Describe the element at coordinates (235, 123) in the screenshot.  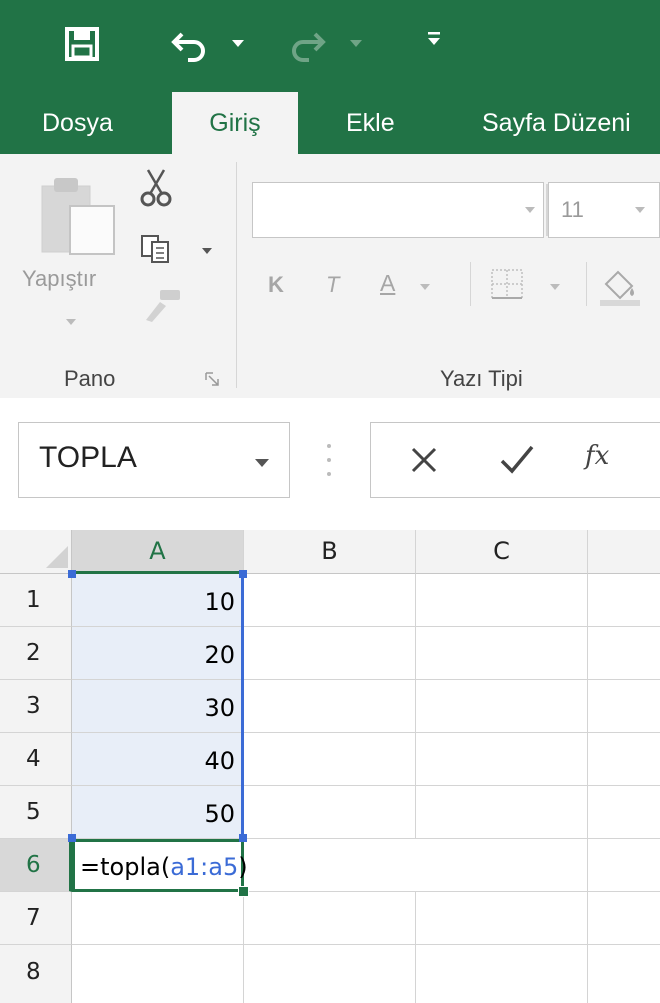
I see `tab-giris: Giriş` at that location.